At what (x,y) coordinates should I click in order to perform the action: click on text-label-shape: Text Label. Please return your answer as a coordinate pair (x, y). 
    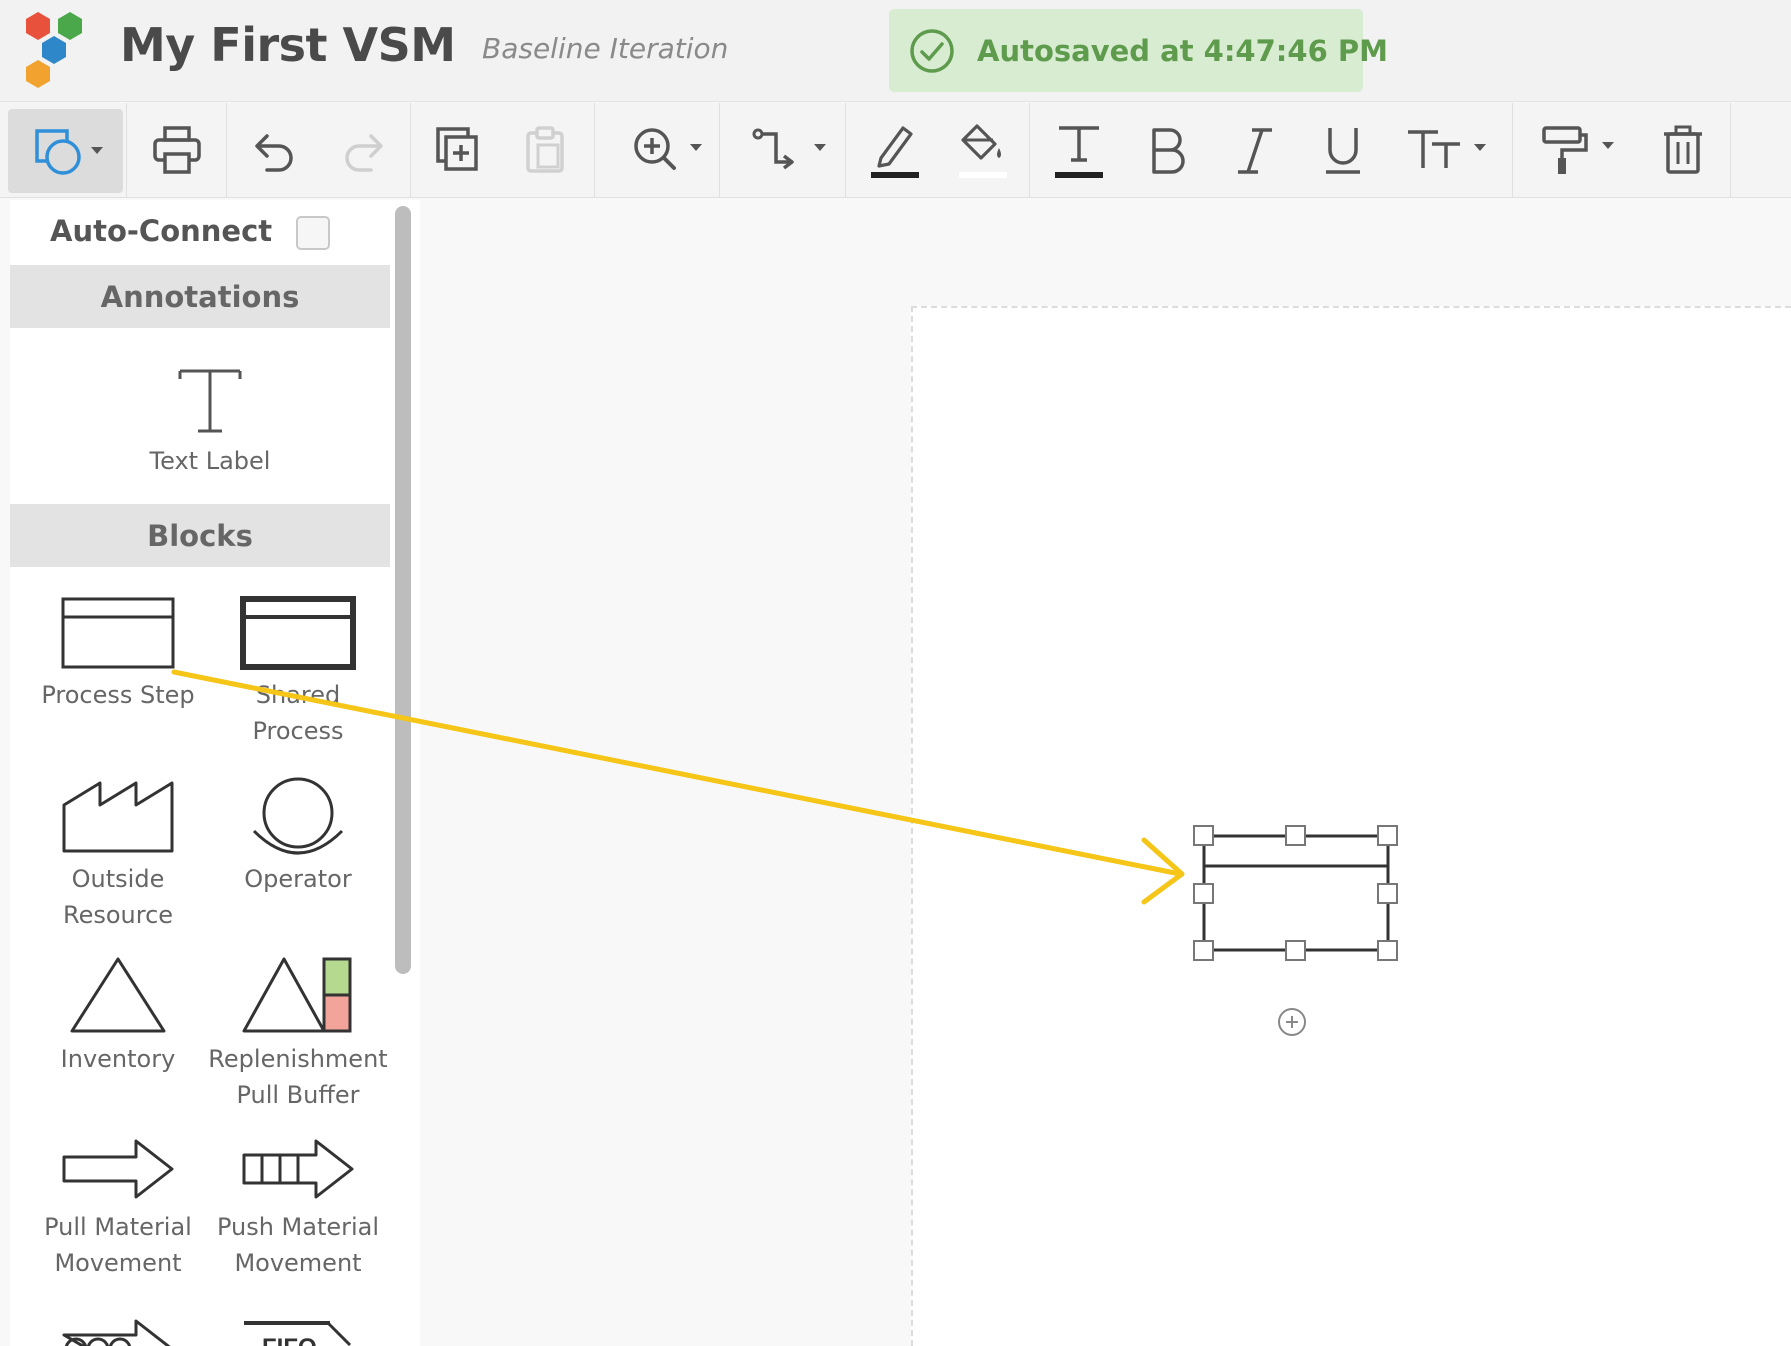
    Looking at the image, I should click on (210, 422).